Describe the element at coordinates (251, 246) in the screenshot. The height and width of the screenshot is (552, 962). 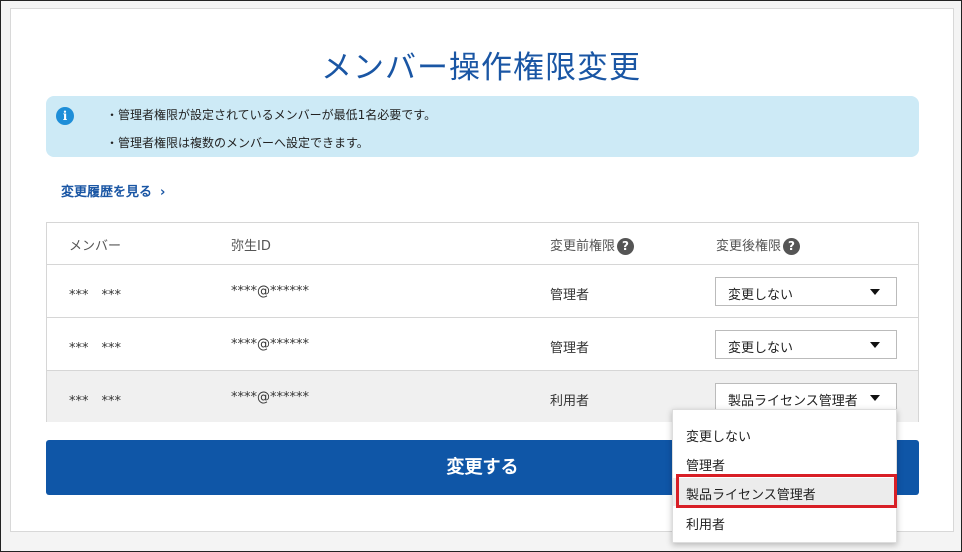
I see `header-yayoi-id: 弥生ID` at that location.